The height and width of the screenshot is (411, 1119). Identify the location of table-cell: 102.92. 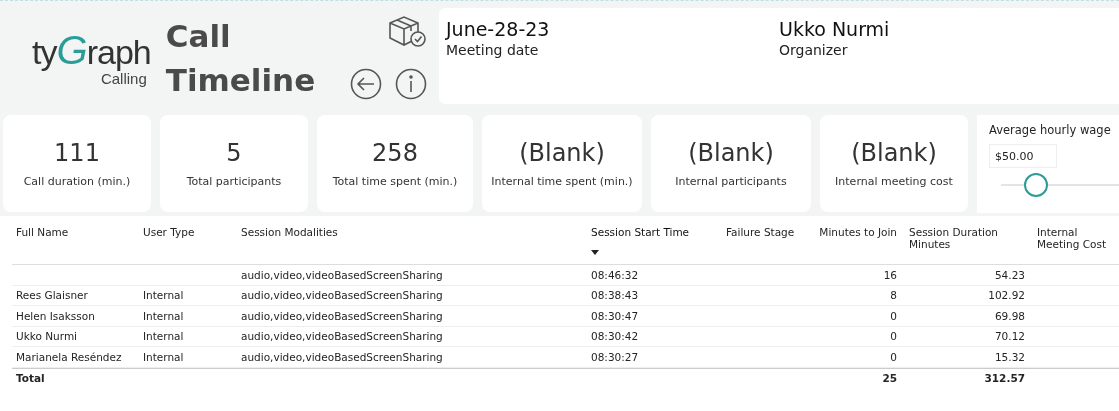
(1006, 295).